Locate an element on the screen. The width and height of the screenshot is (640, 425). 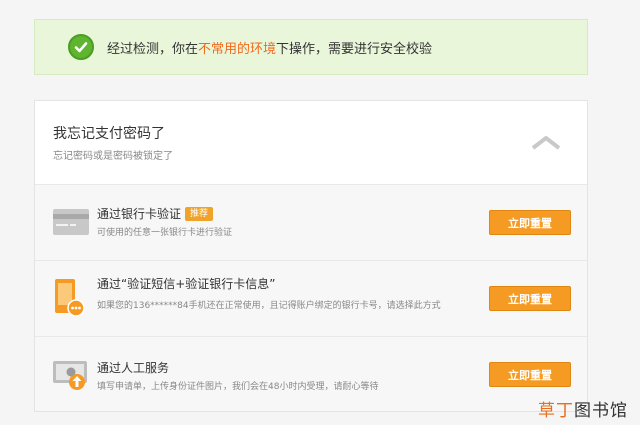
check-icon is located at coordinates (81, 47).